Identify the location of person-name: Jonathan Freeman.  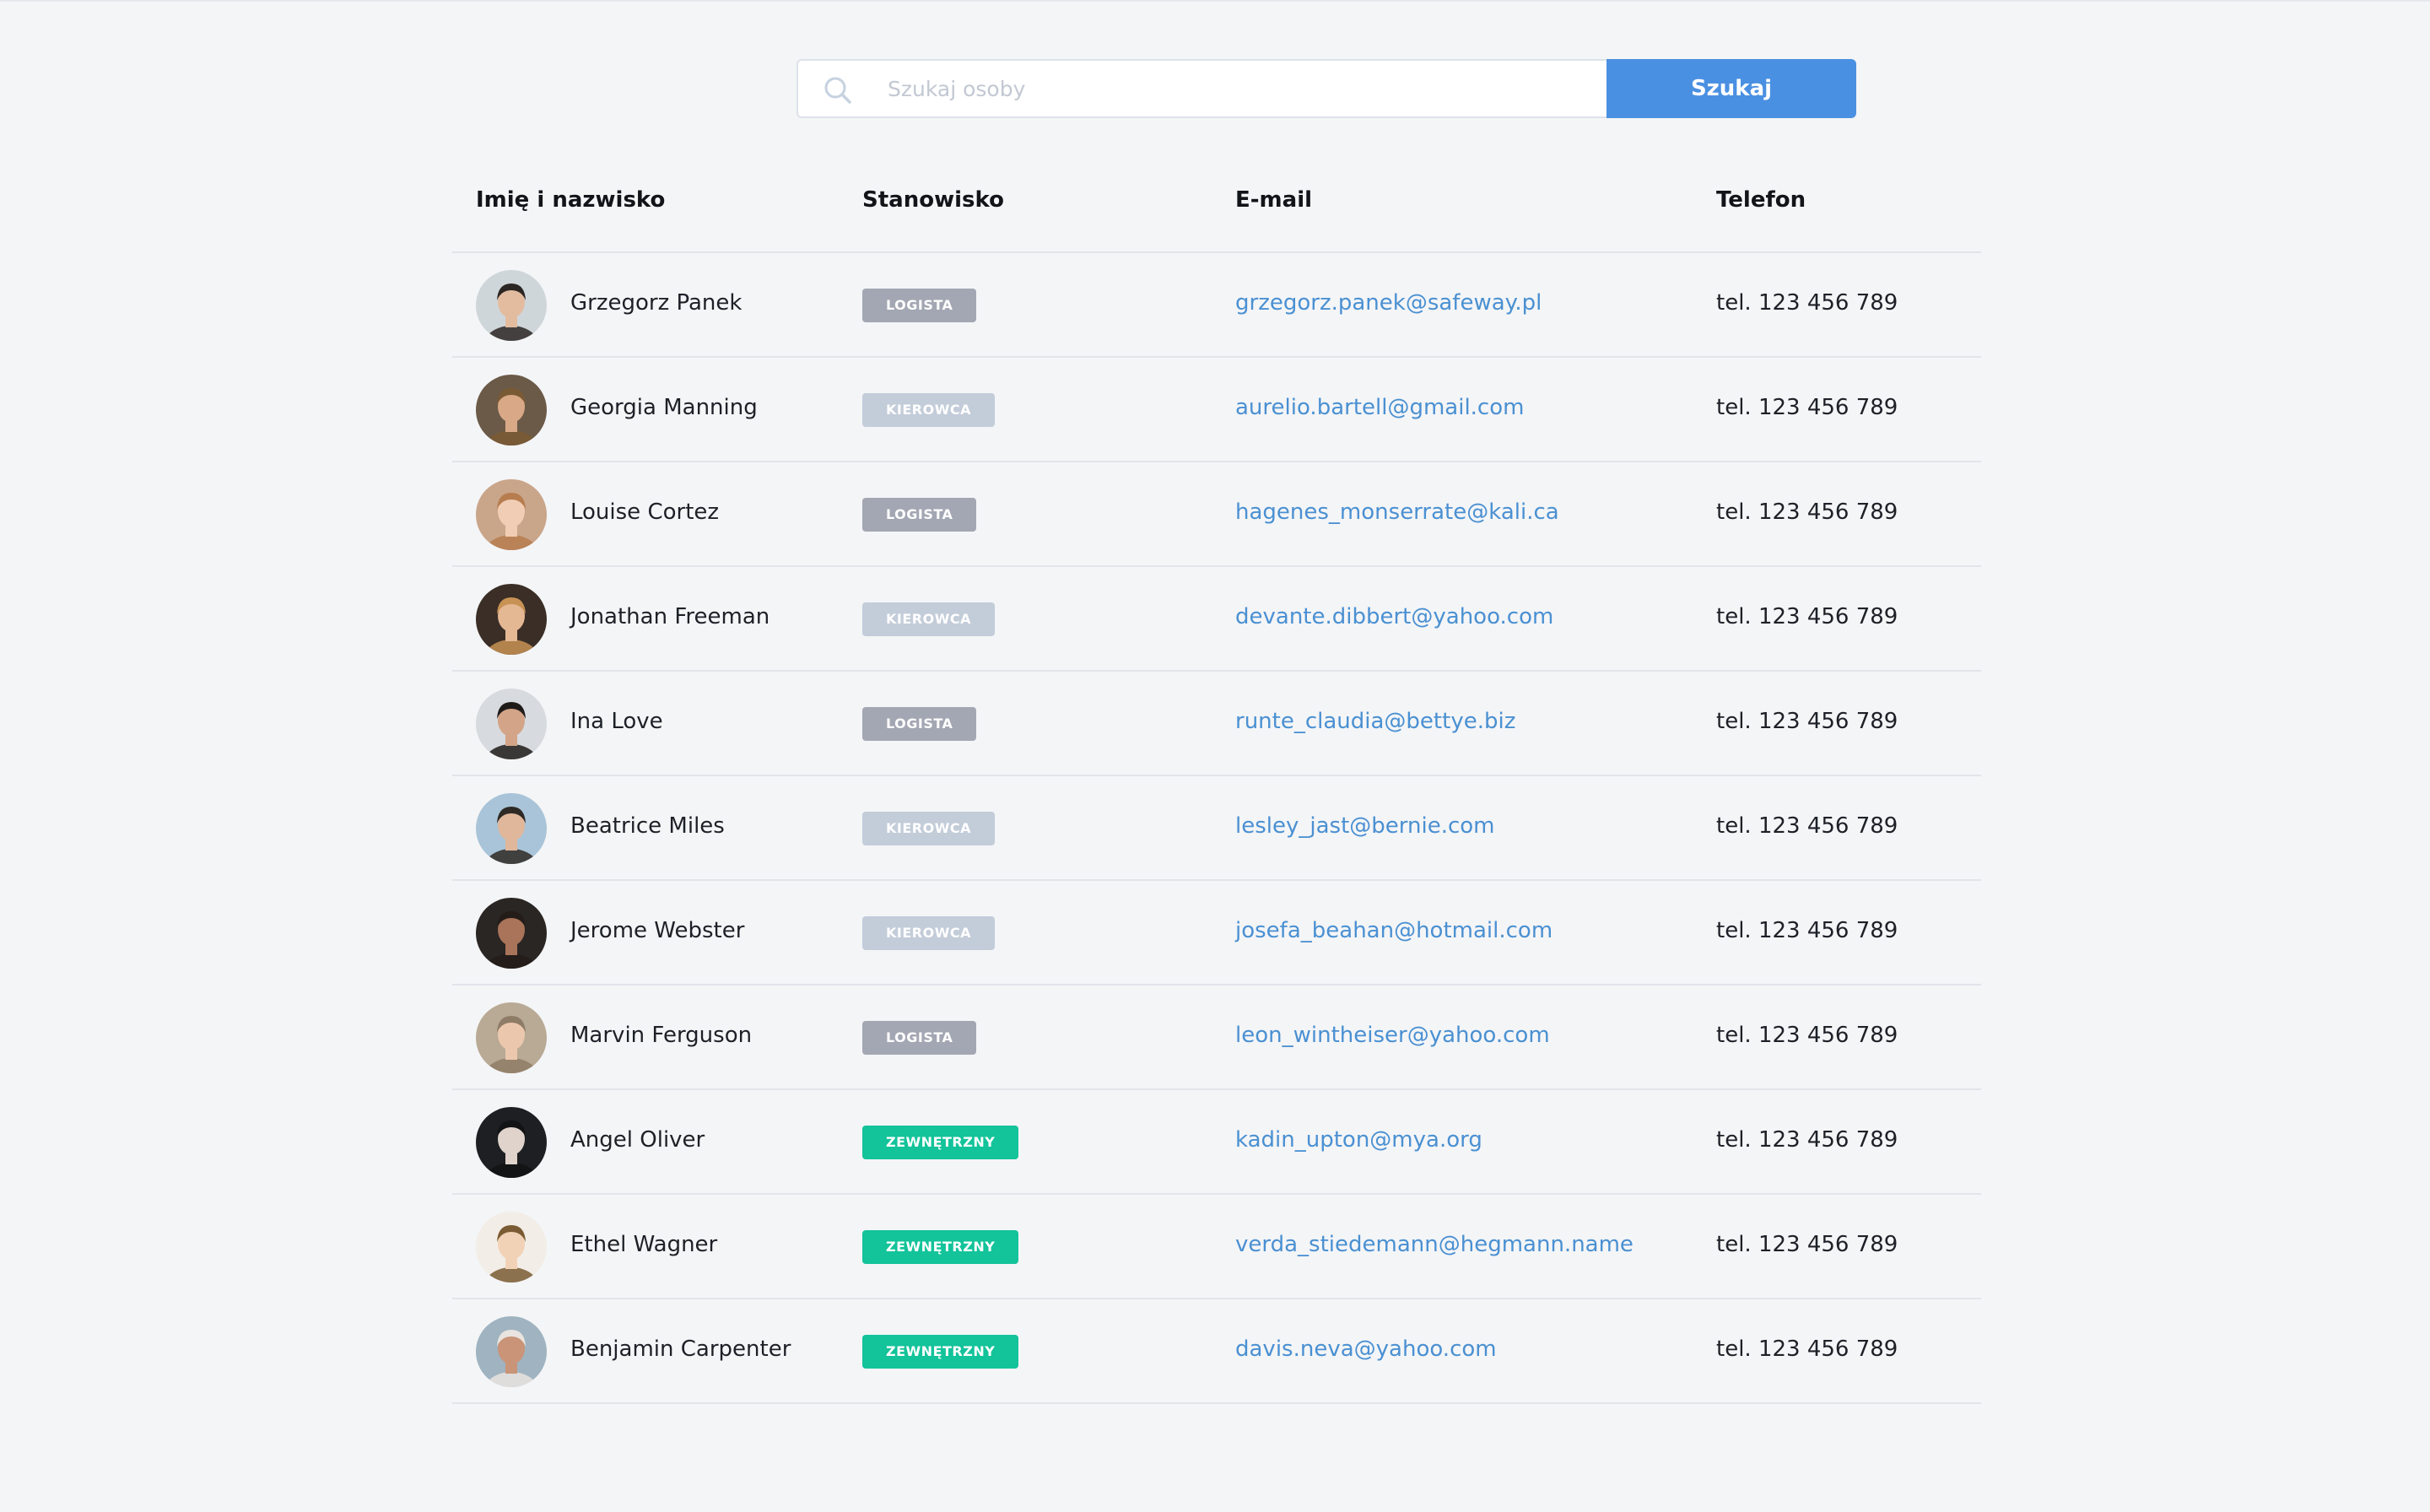
(670, 616).